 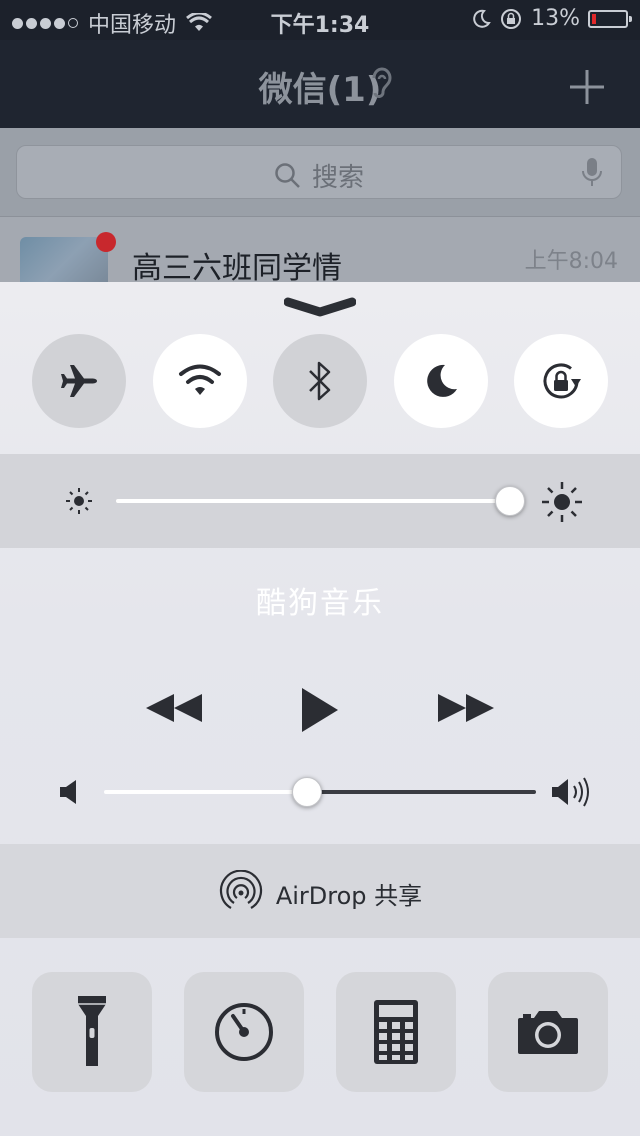 What do you see at coordinates (320, 603) in the screenshot?
I see `now-playing-app: 酷狗音乐` at bounding box center [320, 603].